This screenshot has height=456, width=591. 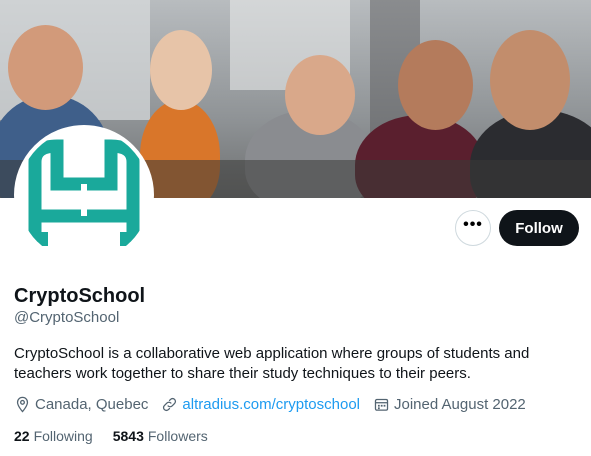 What do you see at coordinates (170, 404) in the screenshot?
I see `link-icon` at bounding box center [170, 404].